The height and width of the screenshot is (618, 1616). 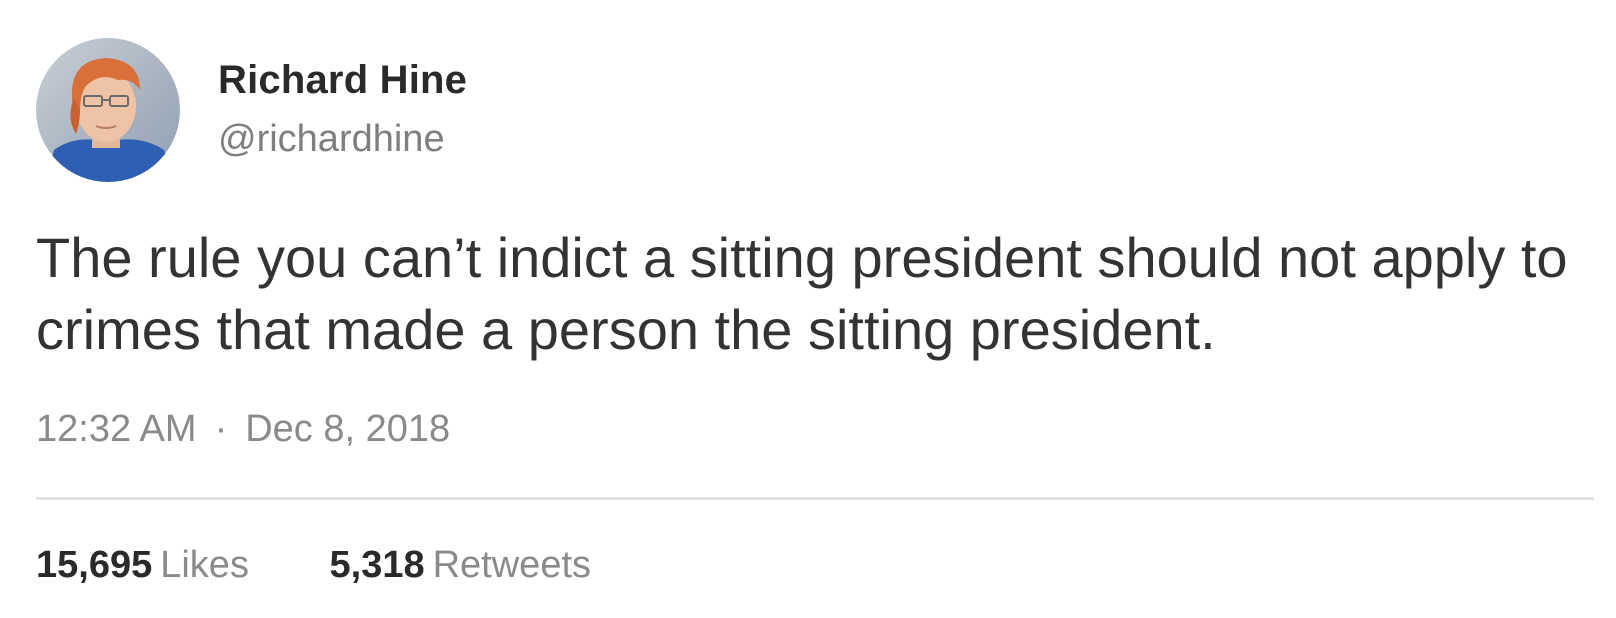 I want to click on tweet-date: Dec 8, 2018, so click(x=348, y=429).